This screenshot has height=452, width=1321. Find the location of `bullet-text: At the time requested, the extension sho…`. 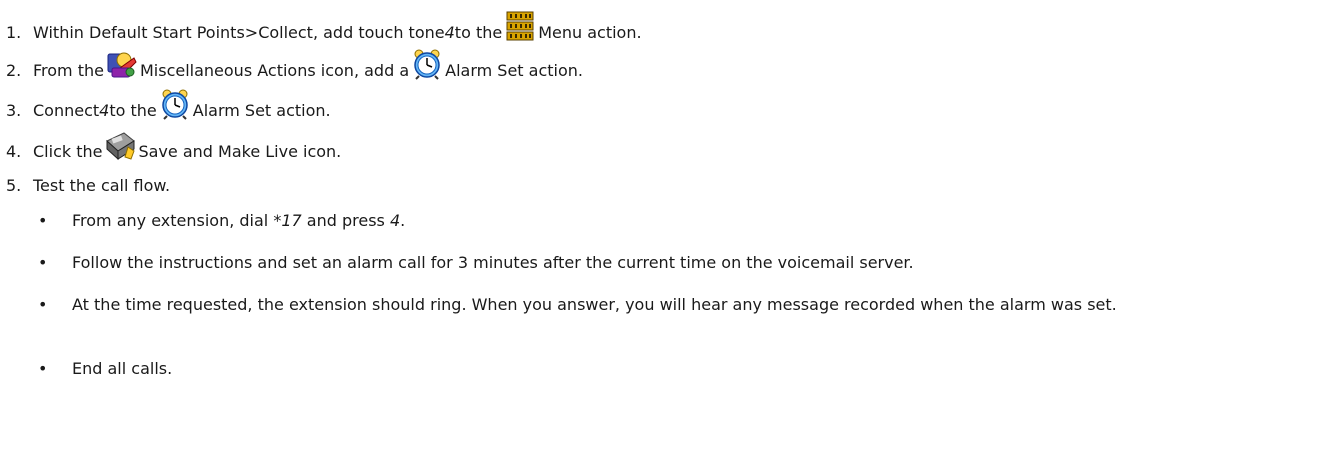

bullet-text: At the time requested, the extension sho… is located at coordinates (594, 304).